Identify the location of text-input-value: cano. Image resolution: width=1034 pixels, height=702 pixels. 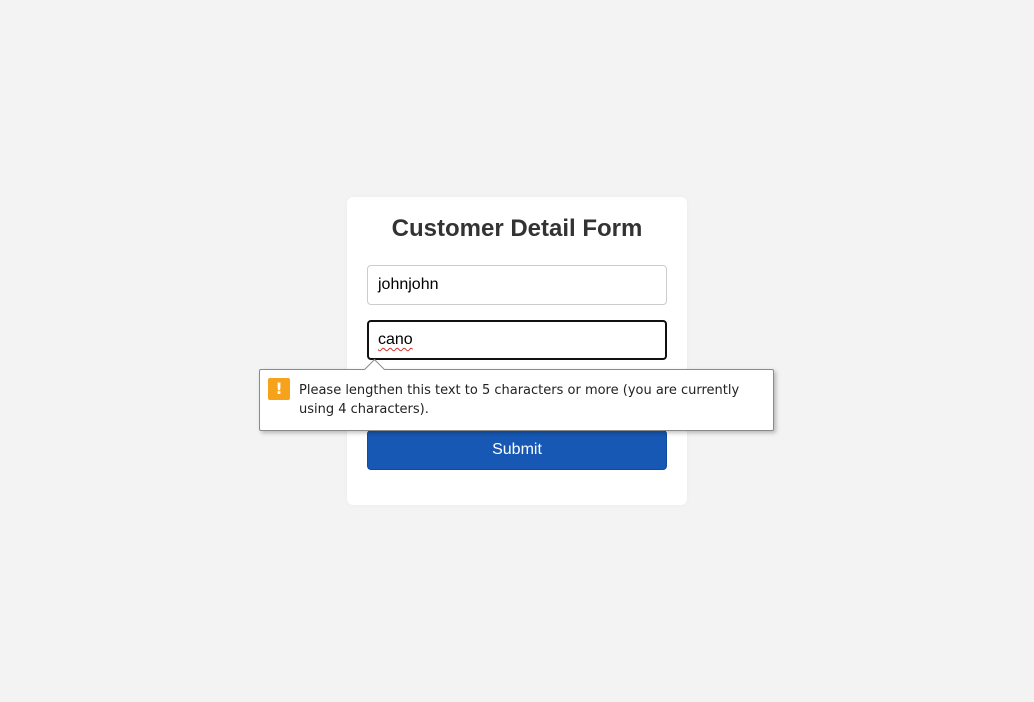
(395, 339).